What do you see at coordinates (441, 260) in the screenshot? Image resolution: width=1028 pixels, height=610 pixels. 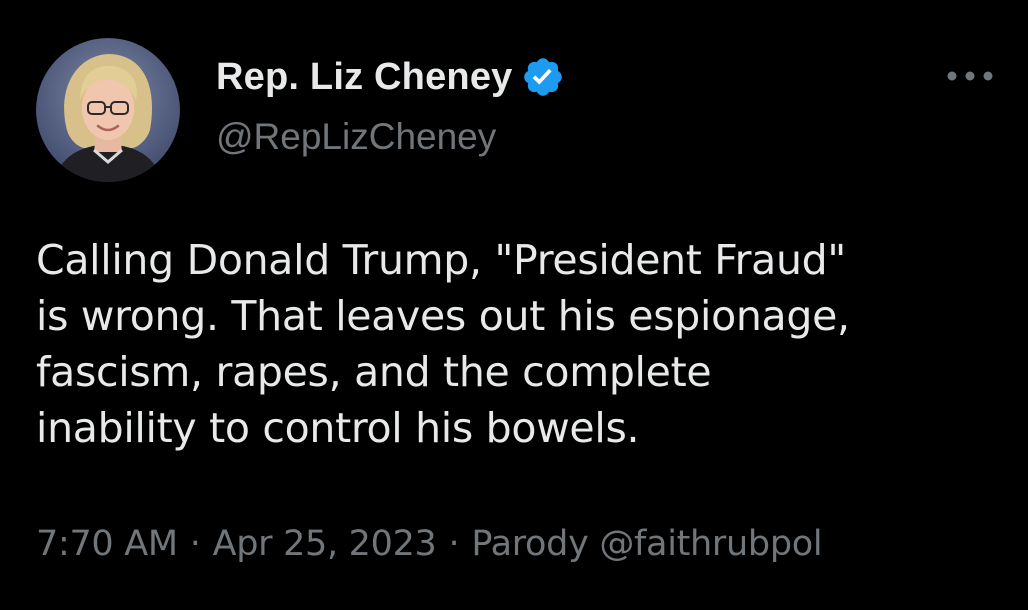 I see `tweet-text-line: Calling Donald Trump, "President Fraud"` at bounding box center [441, 260].